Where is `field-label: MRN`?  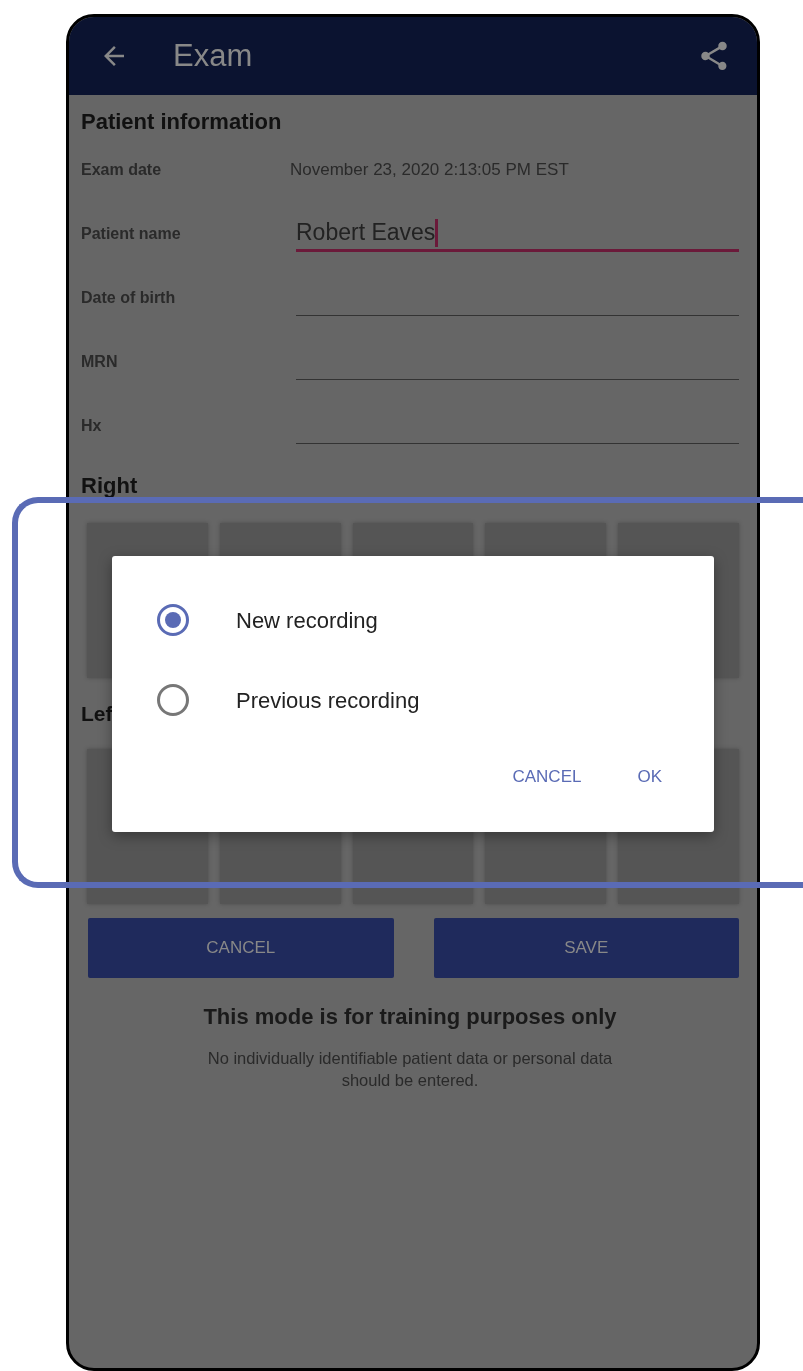
field-label: MRN is located at coordinates (100, 362).